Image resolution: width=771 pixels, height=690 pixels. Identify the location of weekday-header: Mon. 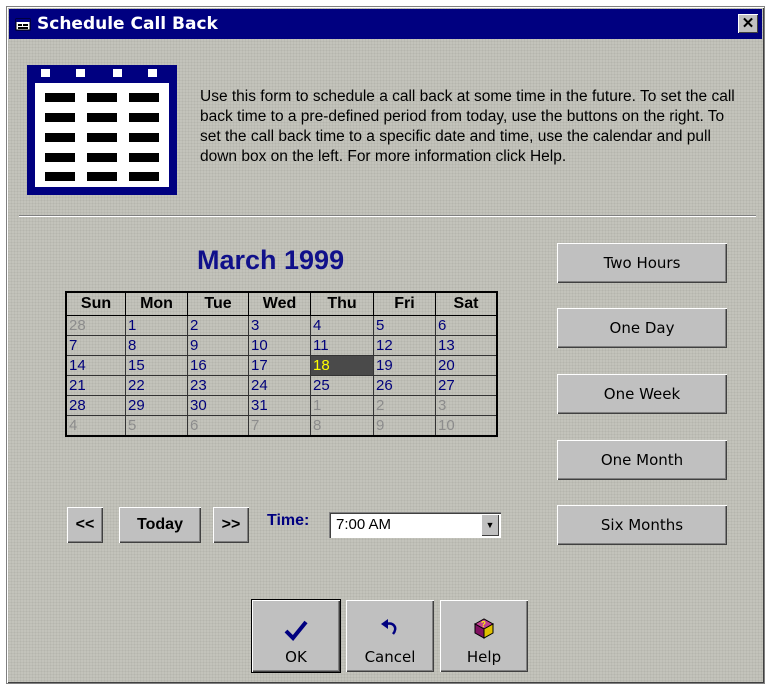
(156, 303).